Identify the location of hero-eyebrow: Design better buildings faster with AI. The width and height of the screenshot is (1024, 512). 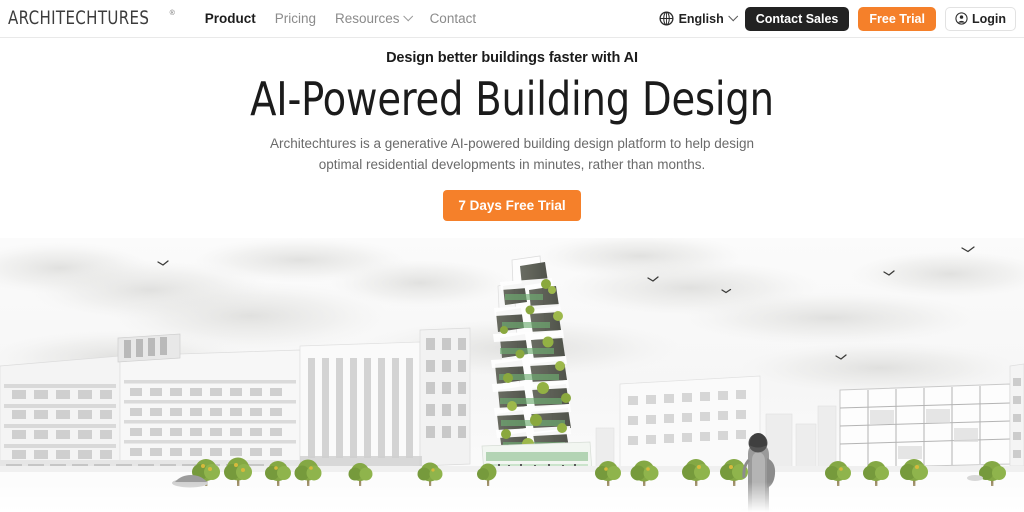
(512, 58).